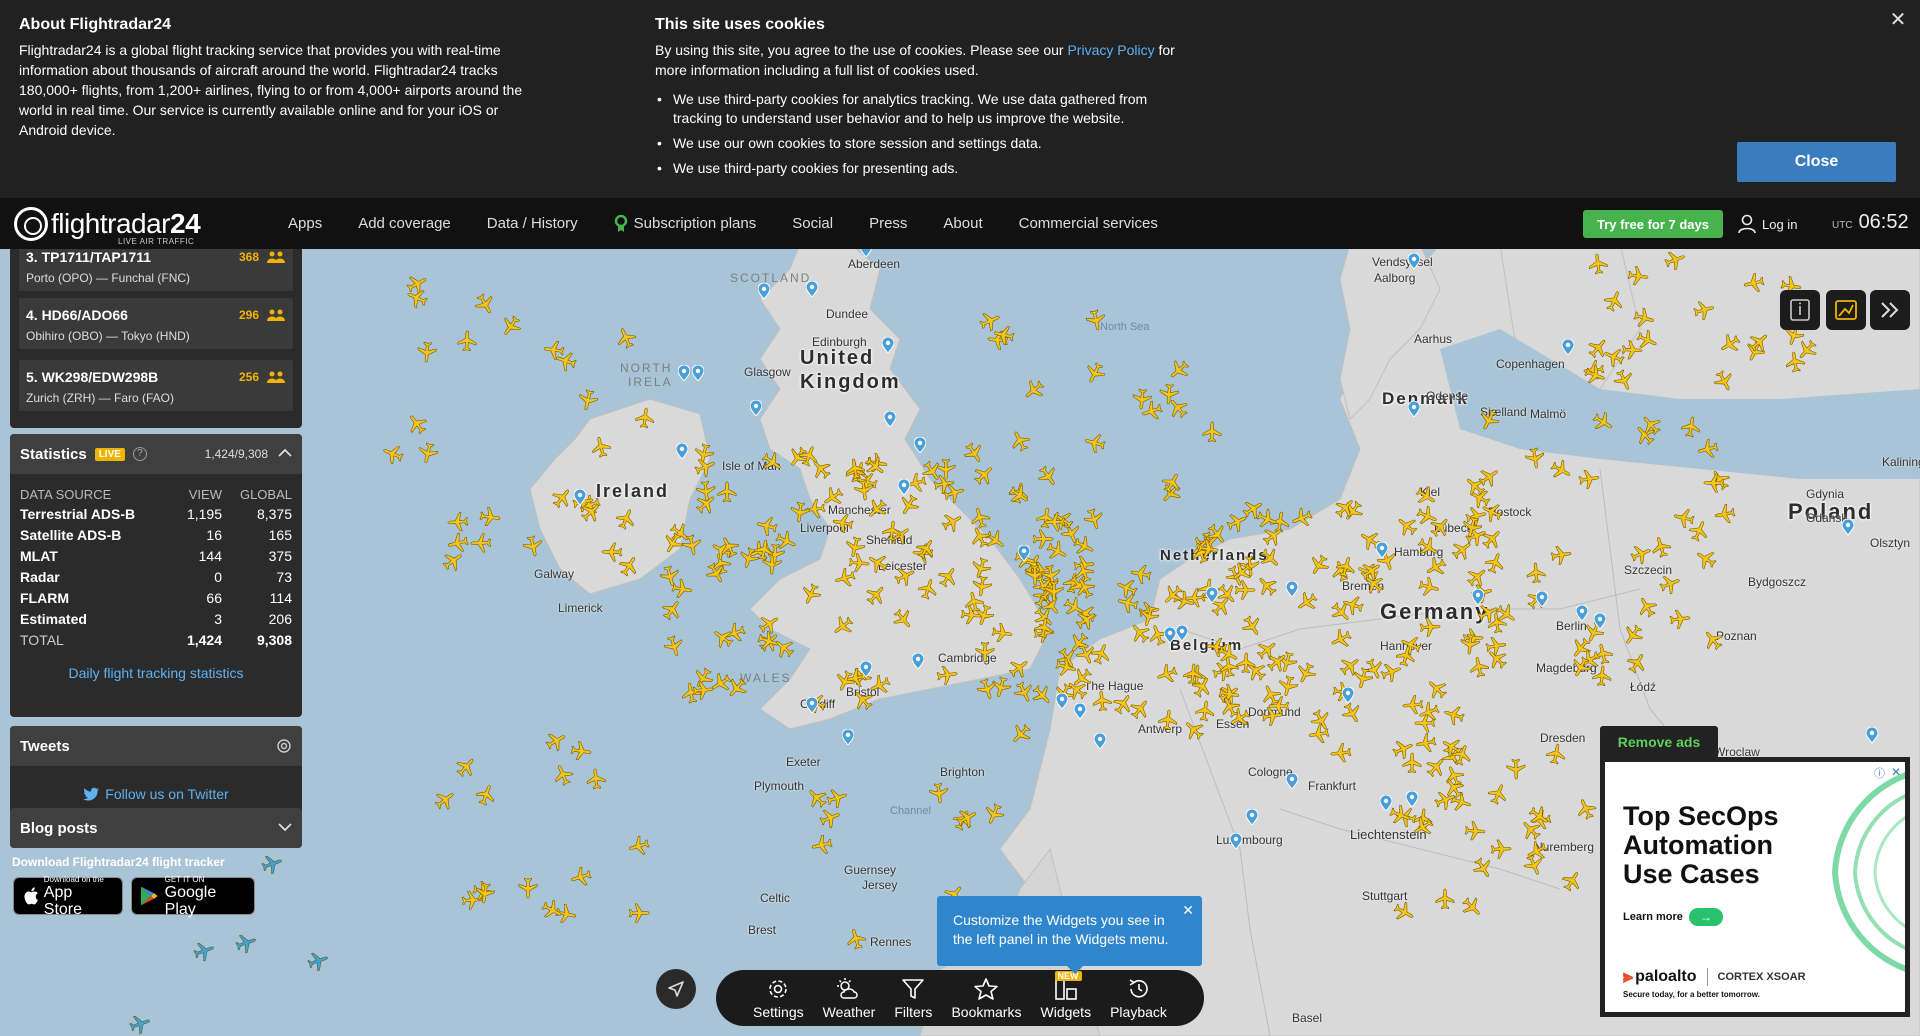 The image size is (1920, 1036). What do you see at coordinates (285, 453) in the screenshot?
I see `chevron-up-icon` at bounding box center [285, 453].